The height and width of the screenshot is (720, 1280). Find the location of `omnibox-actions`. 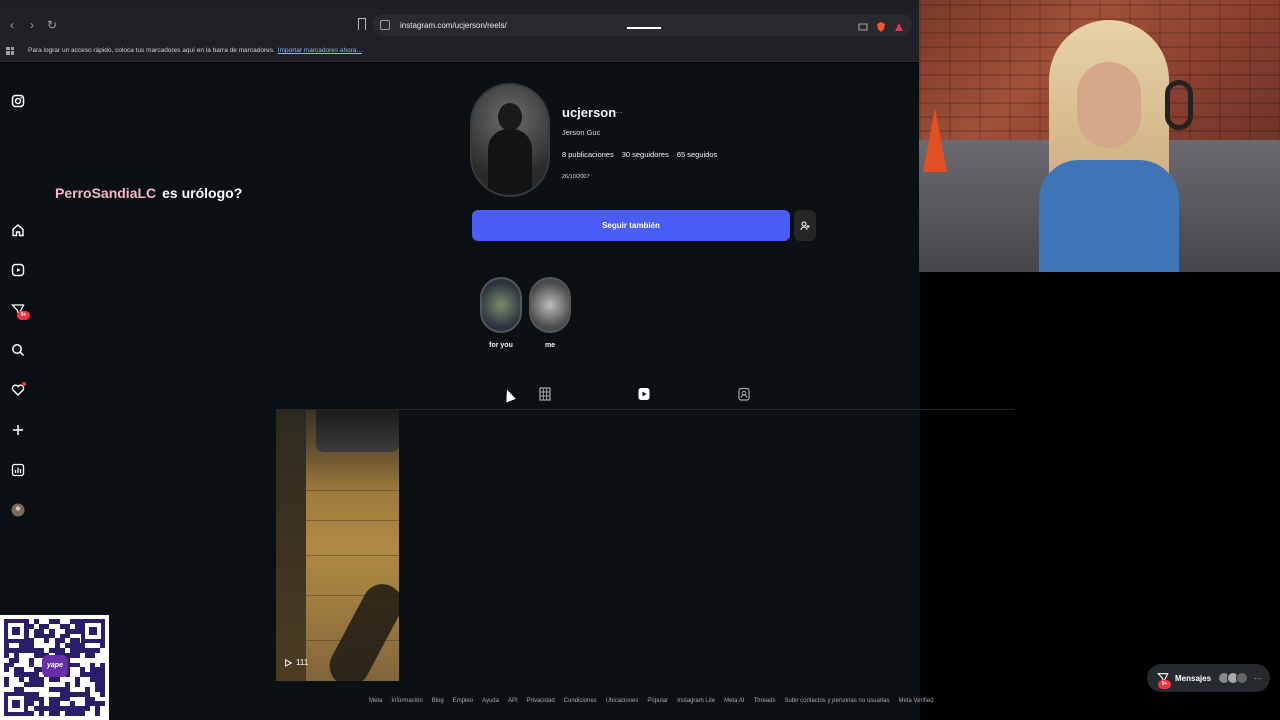

omnibox-actions is located at coordinates (881, 25).